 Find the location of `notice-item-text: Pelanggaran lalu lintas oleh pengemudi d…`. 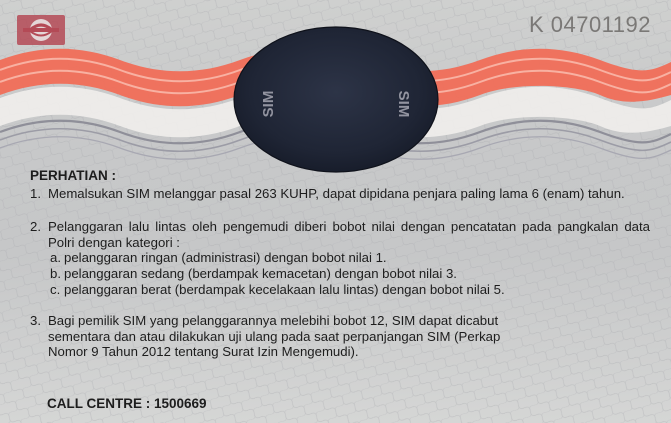

notice-item-text: Pelanggaran lalu lintas oleh pengemudi d… is located at coordinates (349, 234).